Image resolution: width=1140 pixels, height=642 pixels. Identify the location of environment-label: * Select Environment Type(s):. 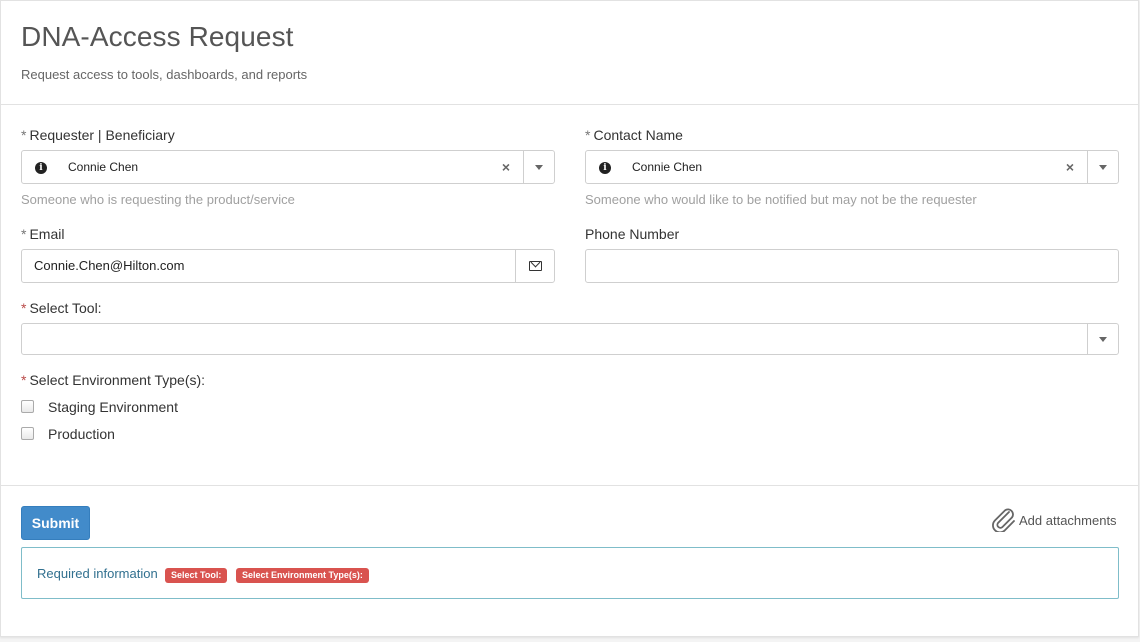
(113, 380).